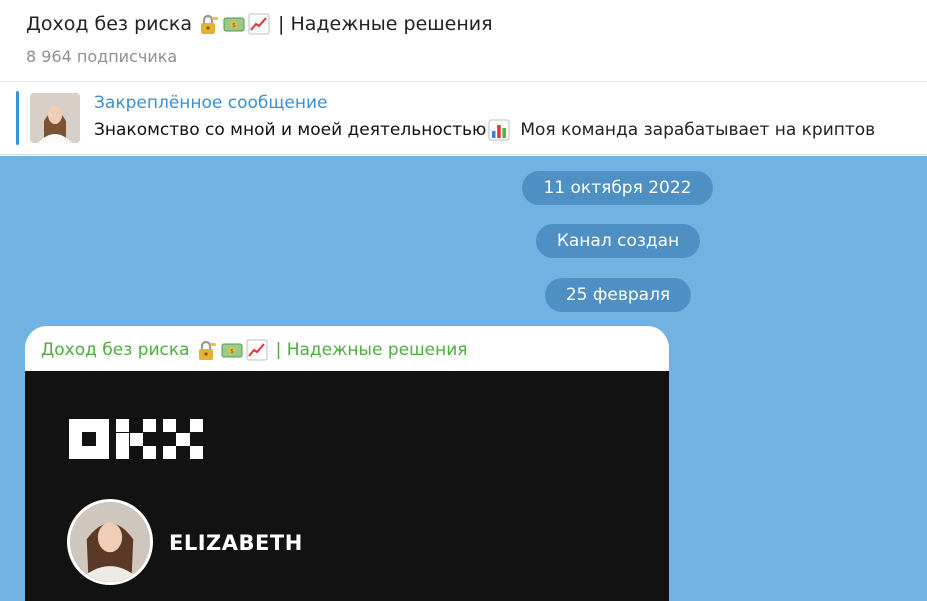 The height and width of the screenshot is (601, 927). I want to click on channel-title: Доход без риска $ | Надежные решения, so click(259, 24).